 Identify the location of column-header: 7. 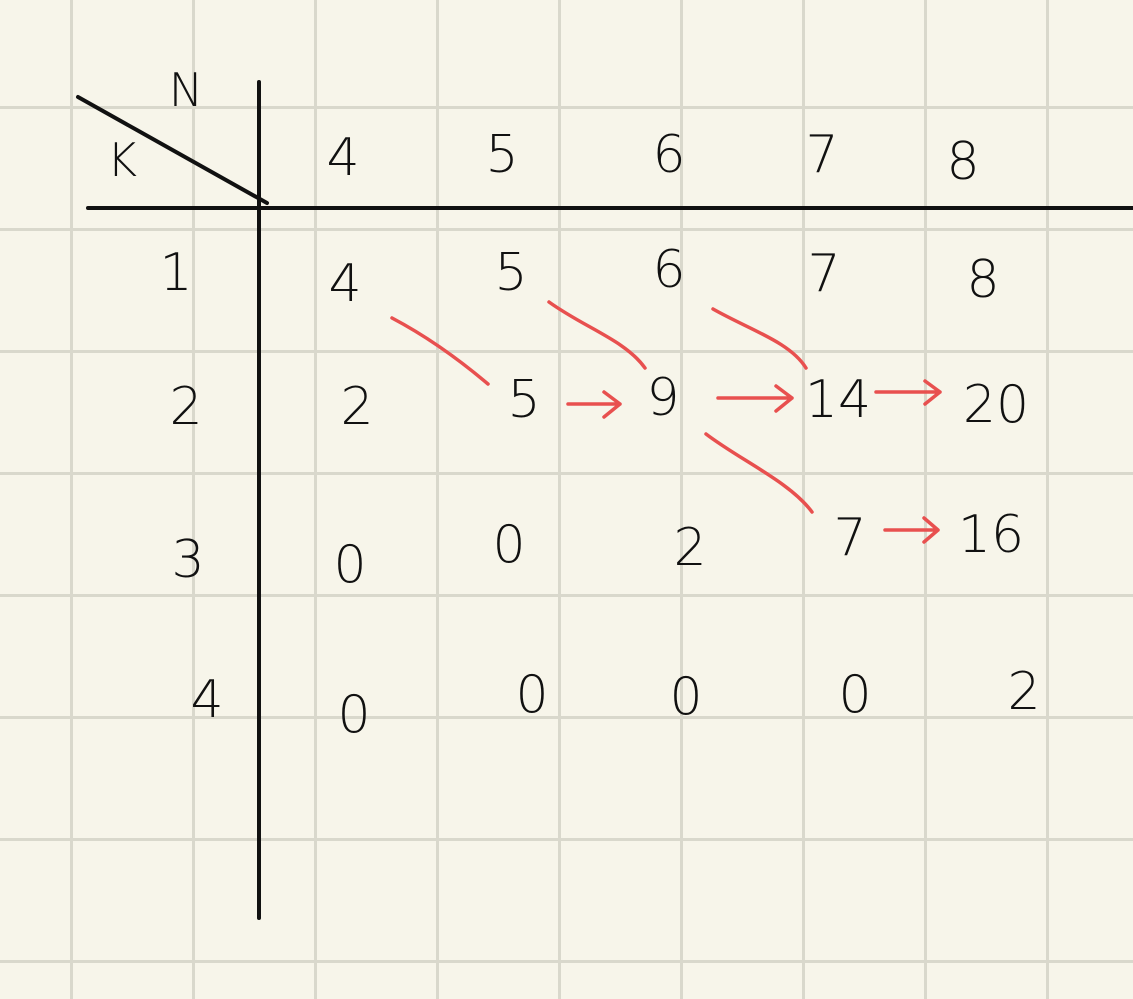
(822, 155).